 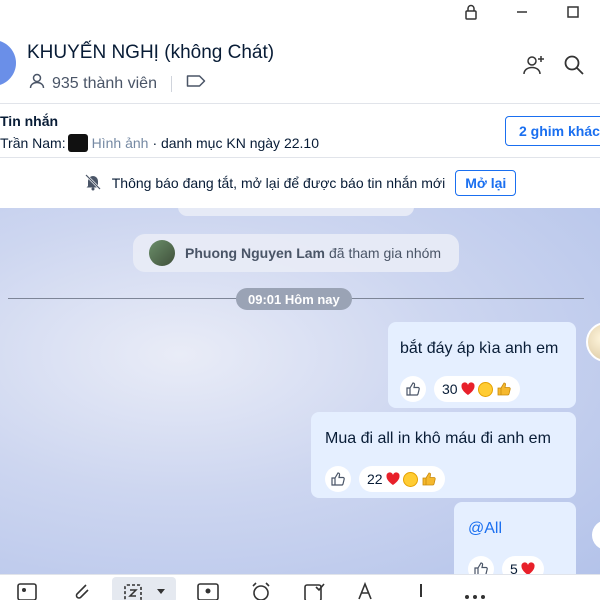 I want to click on member-count: 935 thành viên, so click(x=104, y=84).